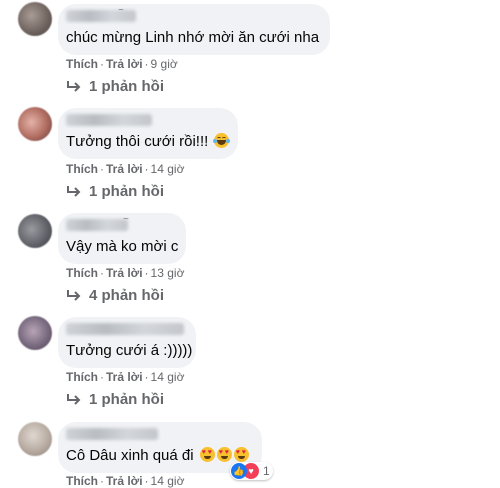 Image resolution: width=500 pixels, height=488 pixels. Describe the element at coordinates (193, 37) in the screenshot. I see `comment-text: chúc mừng Linh nhớ mời ăn cưới nha` at that location.